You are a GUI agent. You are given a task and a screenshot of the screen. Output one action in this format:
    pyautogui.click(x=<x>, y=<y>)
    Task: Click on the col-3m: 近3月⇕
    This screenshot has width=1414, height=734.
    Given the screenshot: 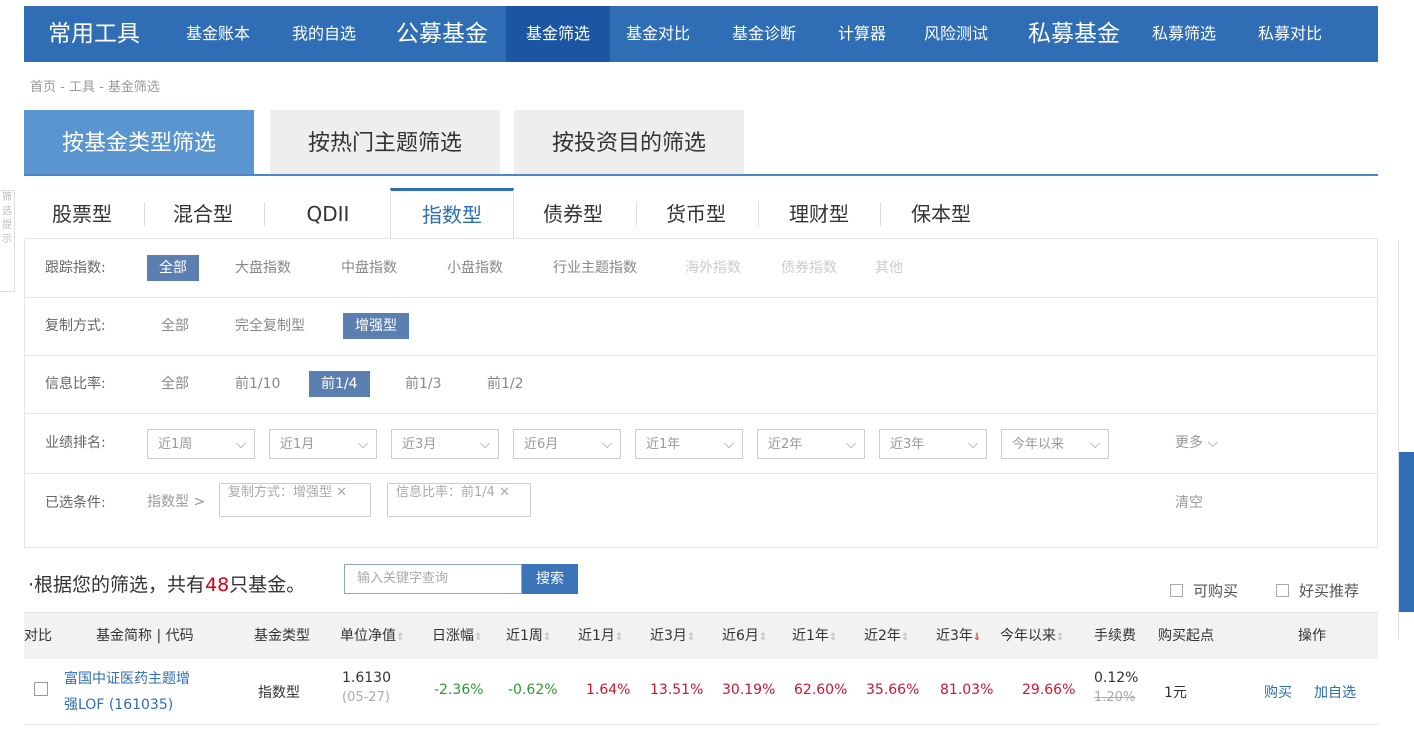 What is the action you would take?
    pyautogui.click(x=672, y=637)
    